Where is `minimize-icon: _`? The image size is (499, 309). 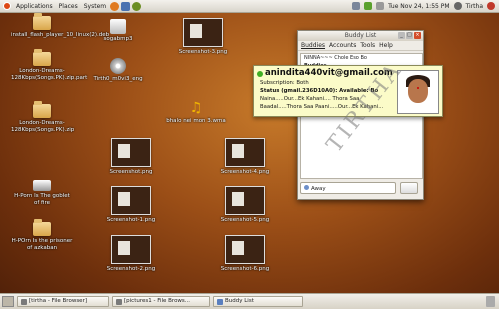
minimize-icon: _ is located at coordinates (401, 35).